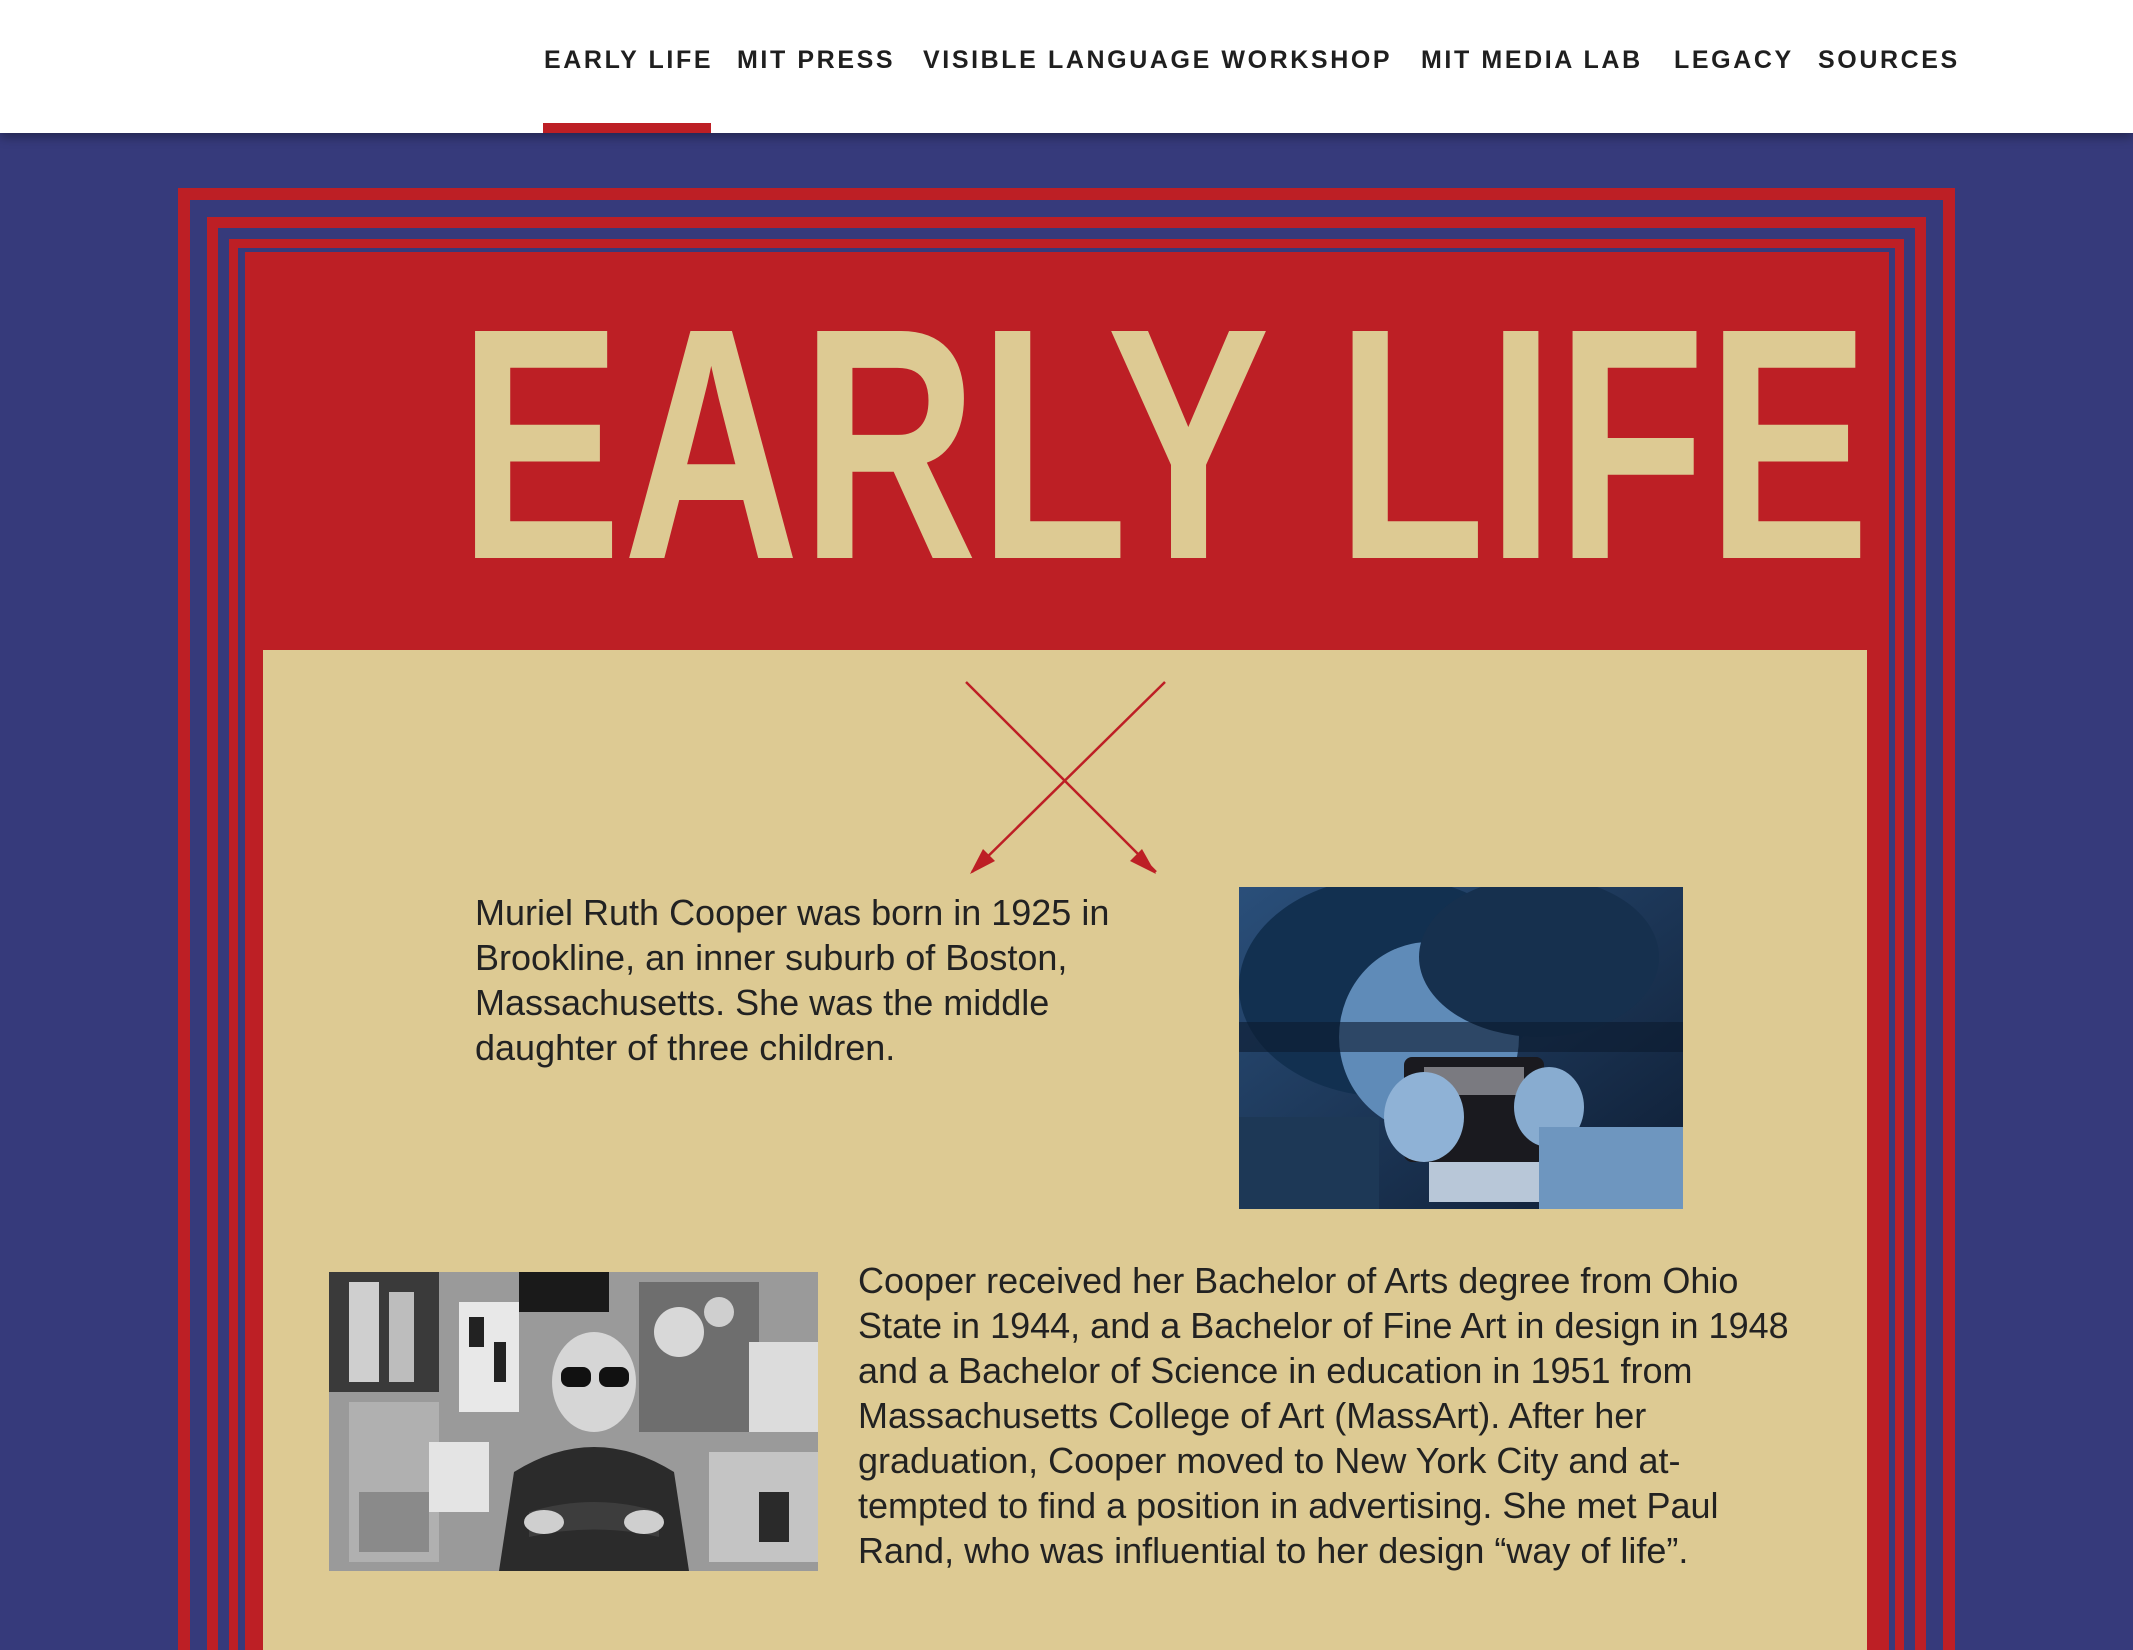 This screenshot has height=1650, width=2133. I want to click on nav-item-sources: SOURCES, so click(1889, 60).